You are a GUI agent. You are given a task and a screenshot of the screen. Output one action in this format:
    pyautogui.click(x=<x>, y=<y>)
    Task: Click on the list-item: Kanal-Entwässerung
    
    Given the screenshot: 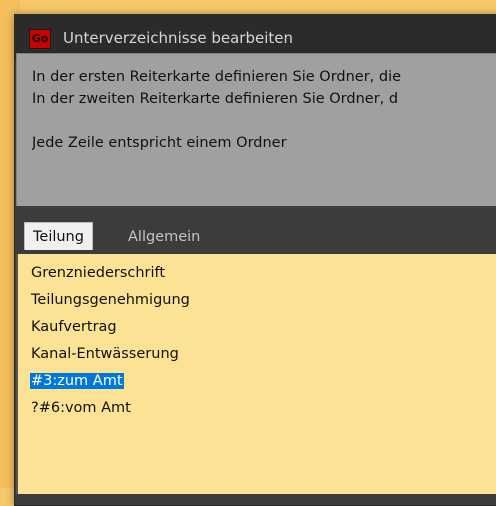 What is the action you would take?
    pyautogui.click(x=110, y=354)
    